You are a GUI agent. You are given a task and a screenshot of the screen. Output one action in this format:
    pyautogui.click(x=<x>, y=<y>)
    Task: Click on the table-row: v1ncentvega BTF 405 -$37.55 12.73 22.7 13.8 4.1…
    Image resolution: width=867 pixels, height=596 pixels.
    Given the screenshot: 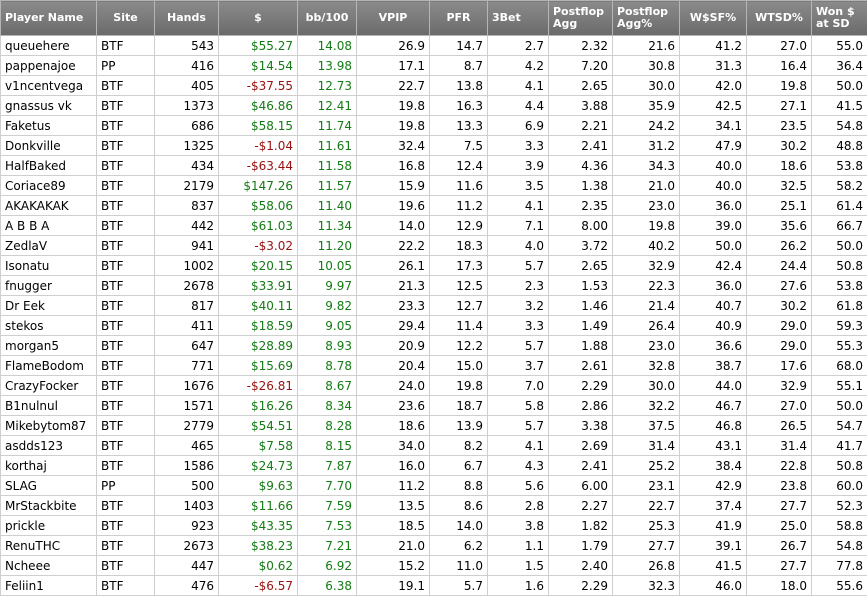 What is the action you would take?
    pyautogui.click(x=433, y=85)
    